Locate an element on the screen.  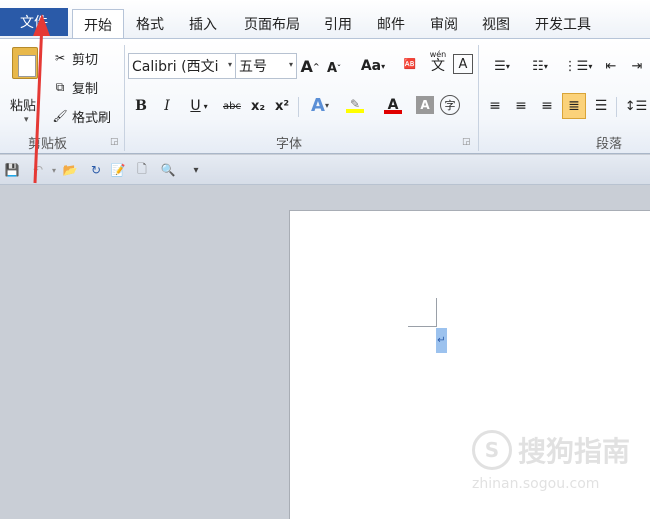
arrow-head is located at coordinates (41, 25).